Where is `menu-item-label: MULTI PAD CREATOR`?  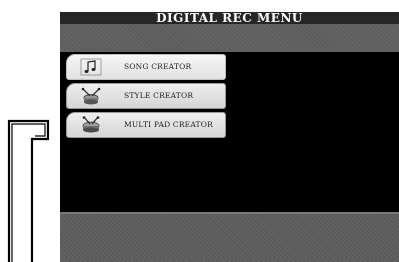 menu-item-label: MULTI PAD CREATOR is located at coordinates (168, 124).